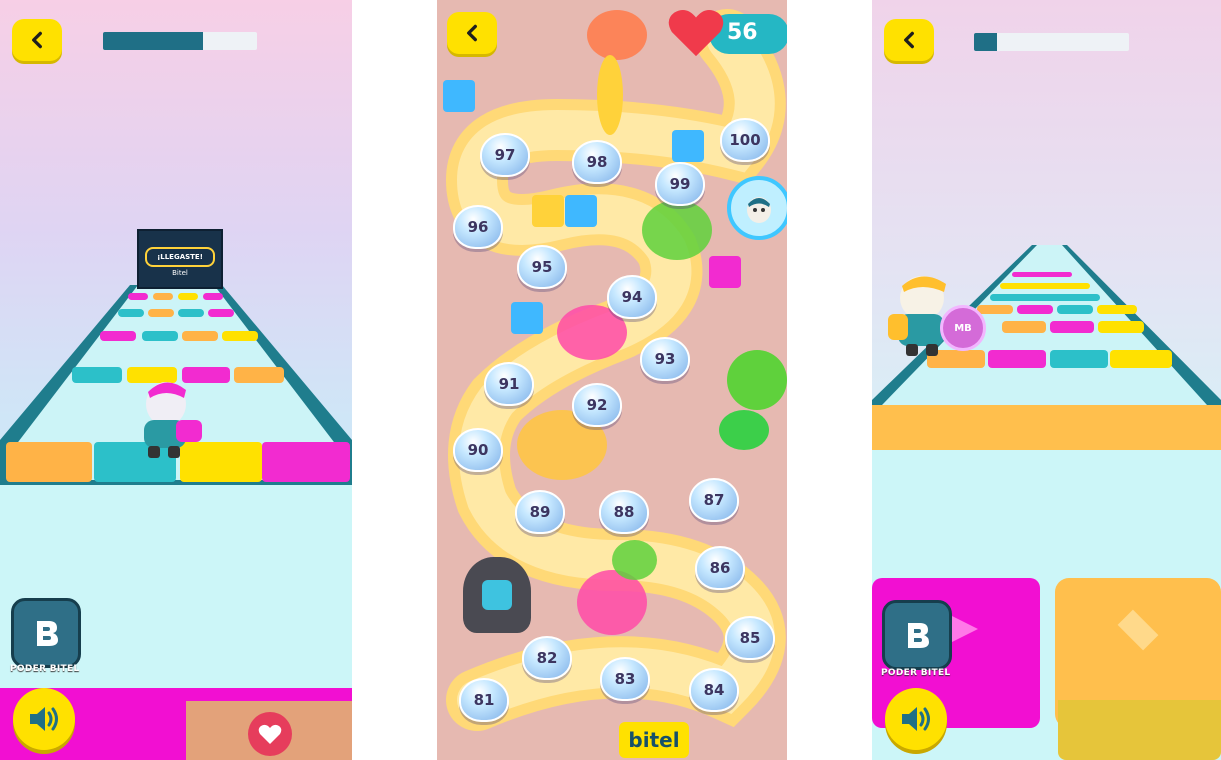 This screenshot has width=1221, height=760. I want to click on level-node-81: 81, so click(484, 700).